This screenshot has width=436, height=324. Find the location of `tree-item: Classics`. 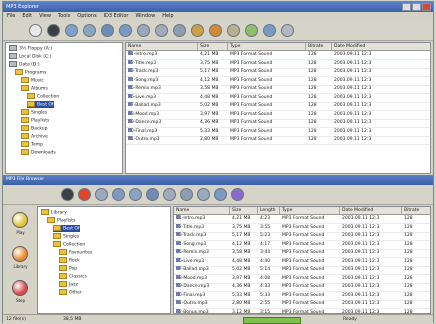

tree-item: Classics is located at coordinates (73, 276).